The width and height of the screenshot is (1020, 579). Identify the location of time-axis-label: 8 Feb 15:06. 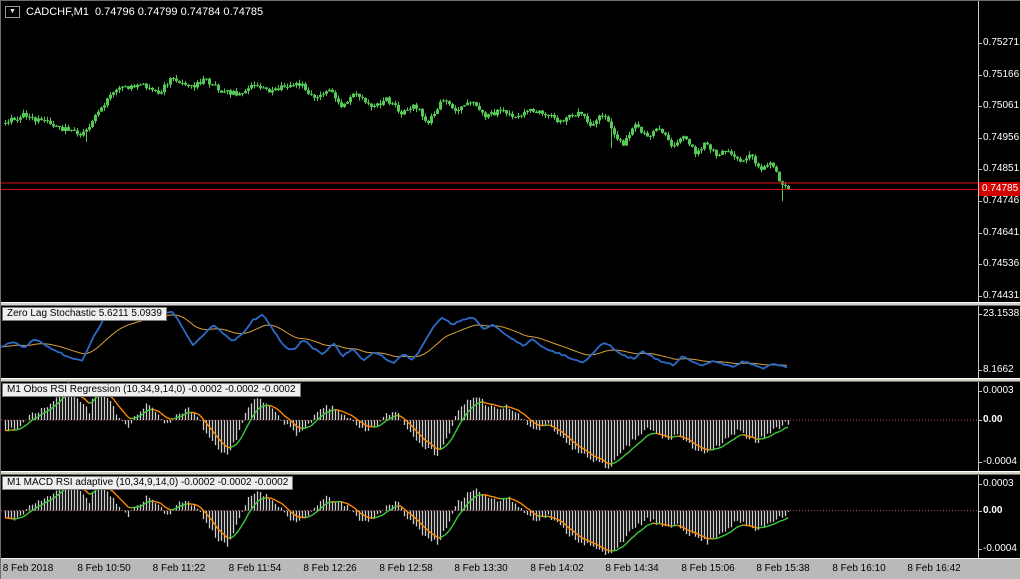
(708, 568).